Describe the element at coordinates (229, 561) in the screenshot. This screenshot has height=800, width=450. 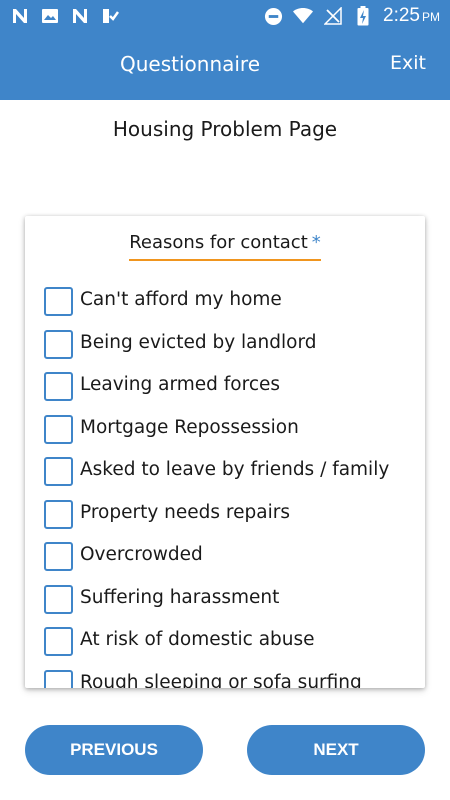
I see `checkbox-option: Overcrowded` at that location.